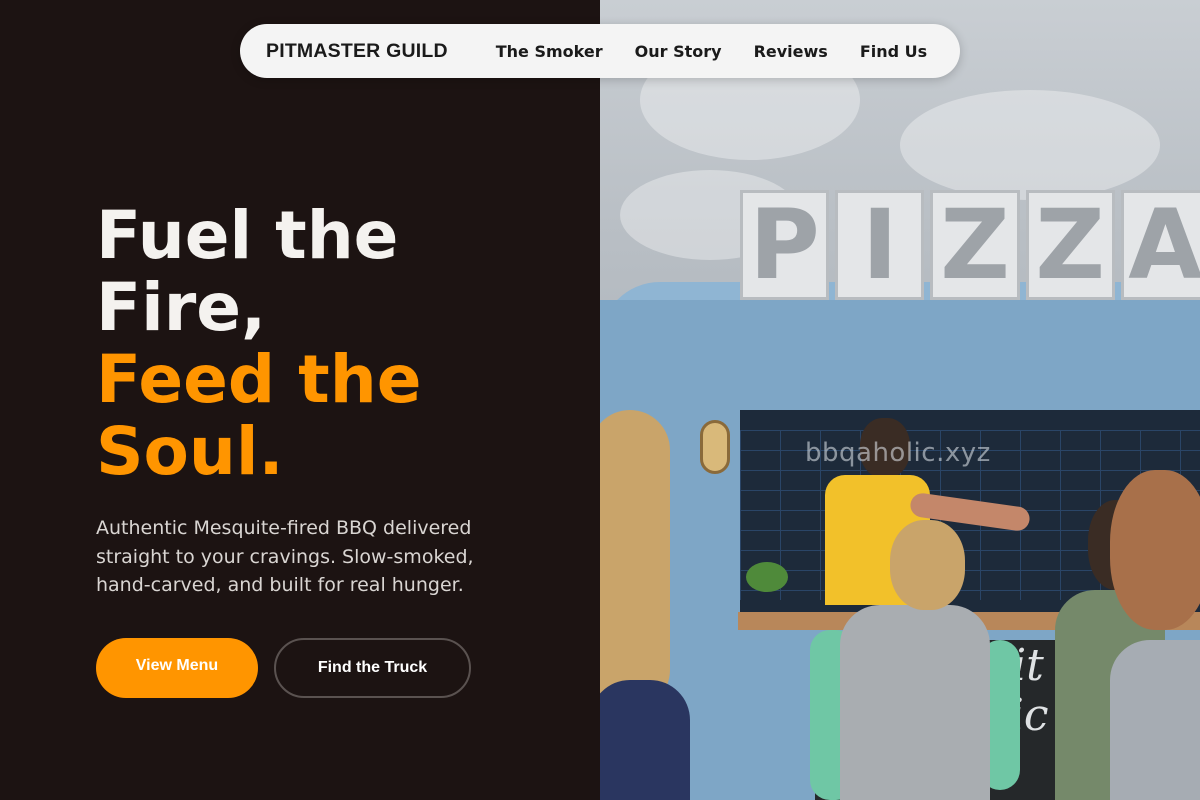 The height and width of the screenshot is (800, 1200). What do you see at coordinates (767, 577) in the screenshot?
I see `potted-plant` at bounding box center [767, 577].